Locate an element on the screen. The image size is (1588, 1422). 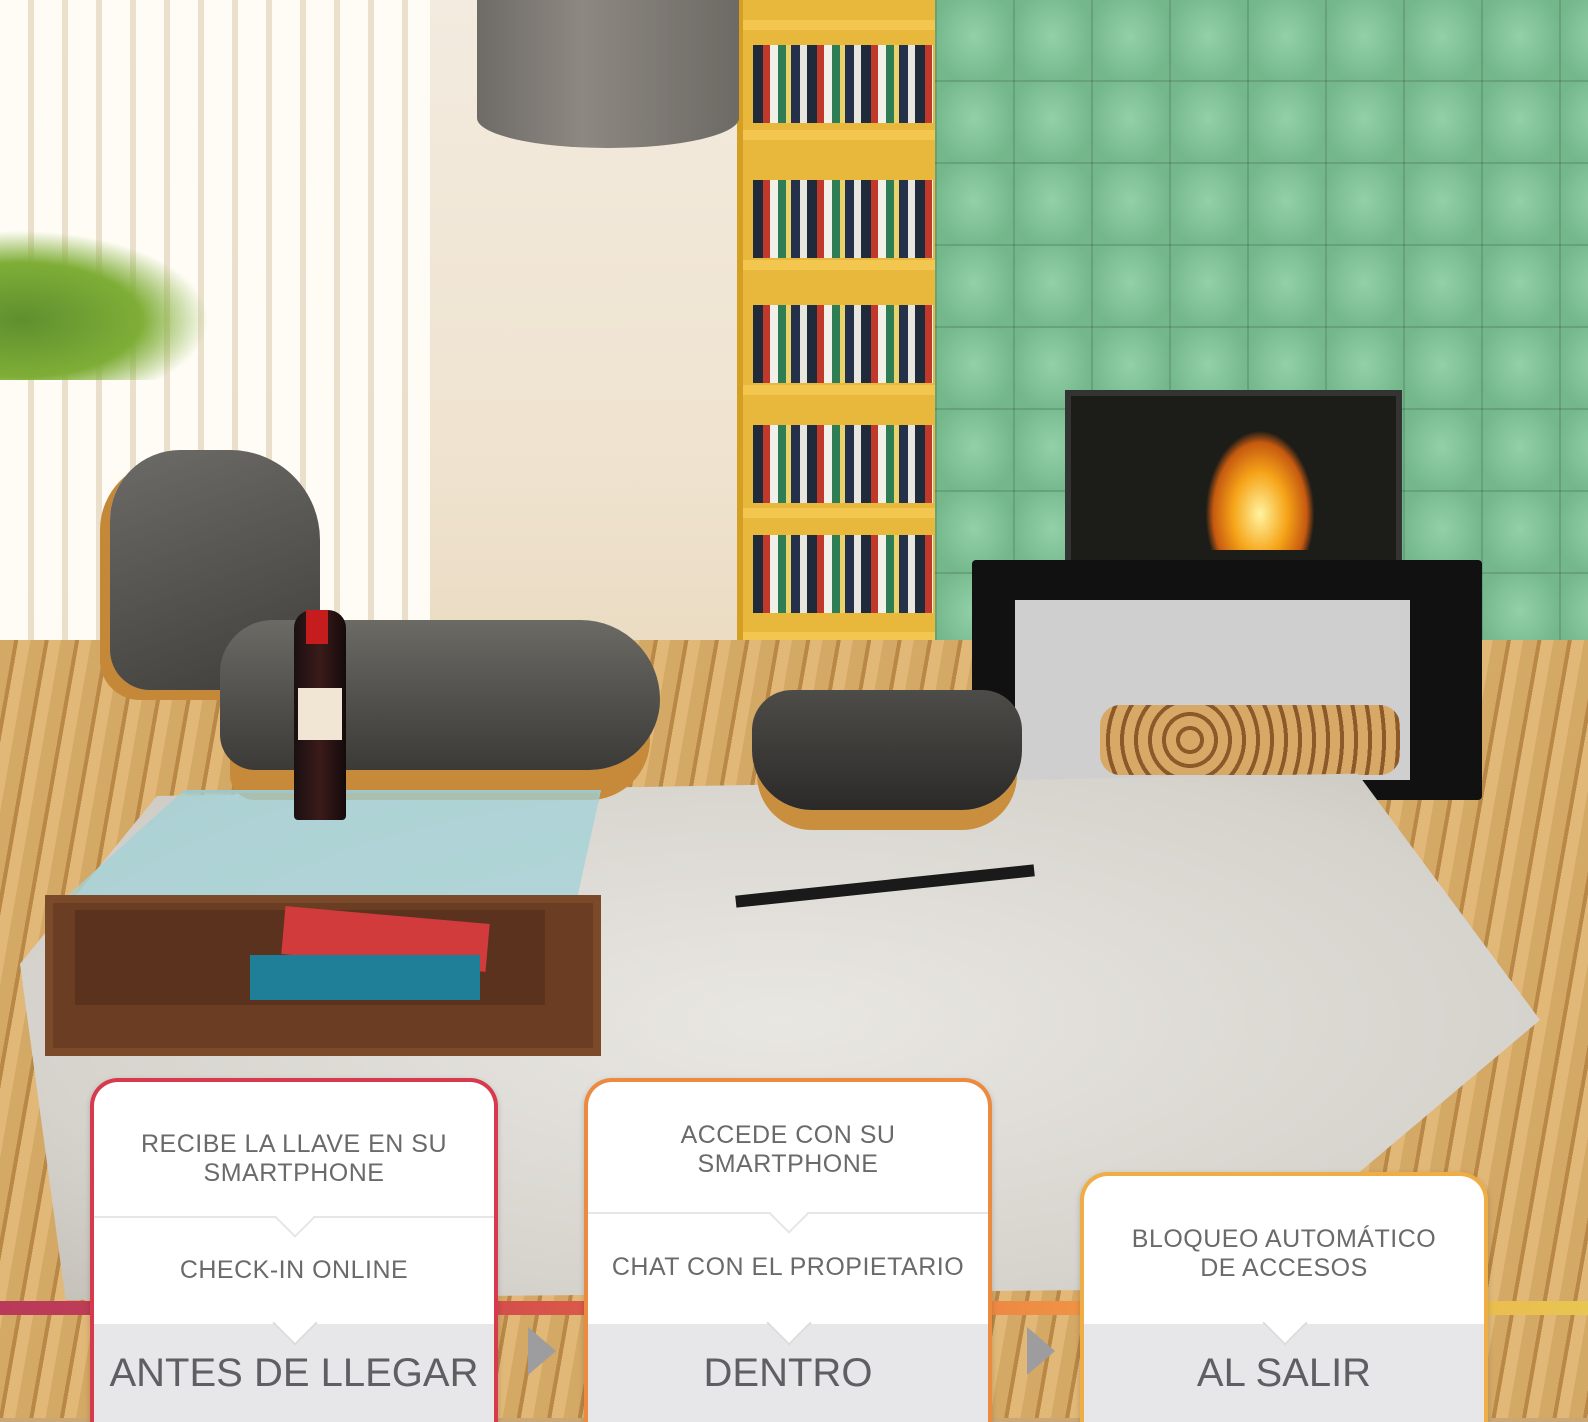
teal-book is located at coordinates (365, 977).